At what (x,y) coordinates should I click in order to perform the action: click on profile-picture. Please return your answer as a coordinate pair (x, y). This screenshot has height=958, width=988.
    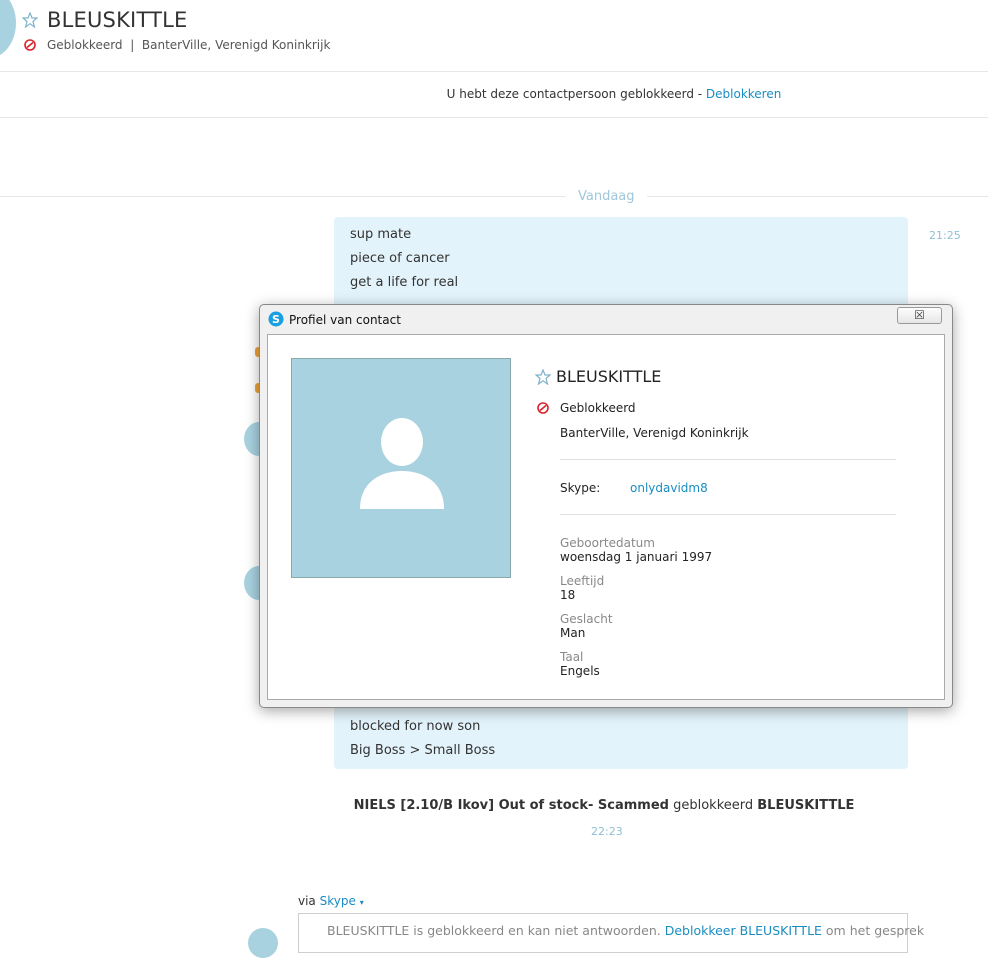
    Looking at the image, I should click on (401, 468).